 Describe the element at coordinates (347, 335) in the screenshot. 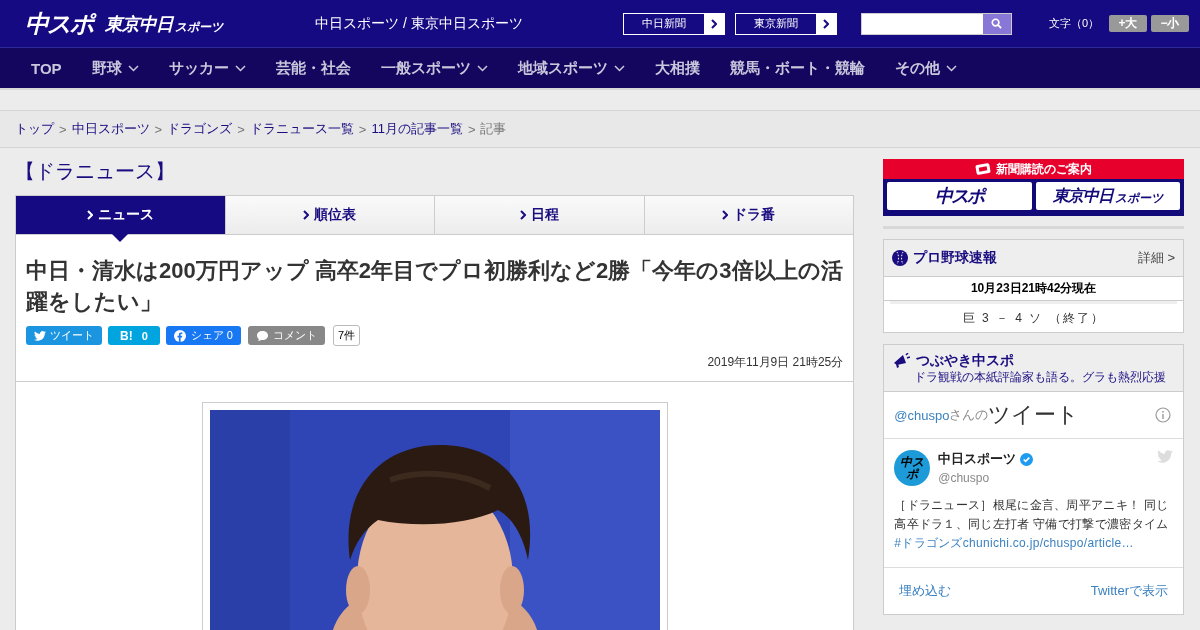

I see `comment-count: 7件` at that location.